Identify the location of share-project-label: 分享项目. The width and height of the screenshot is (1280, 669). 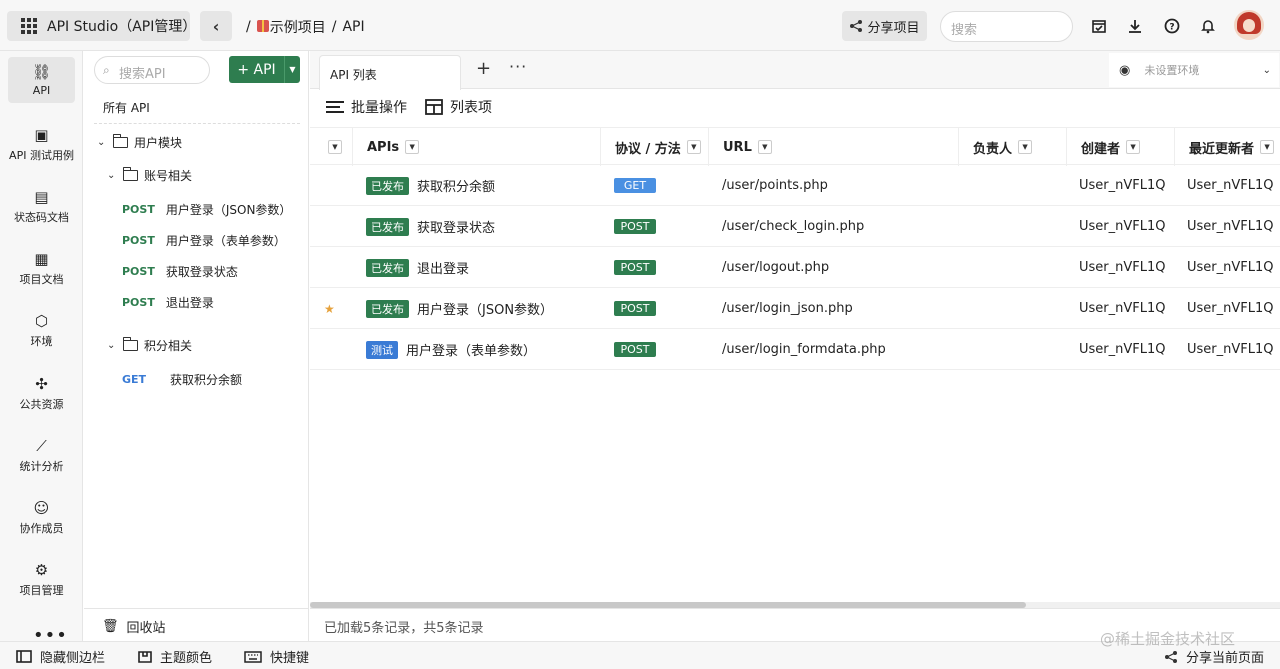
(893, 28).